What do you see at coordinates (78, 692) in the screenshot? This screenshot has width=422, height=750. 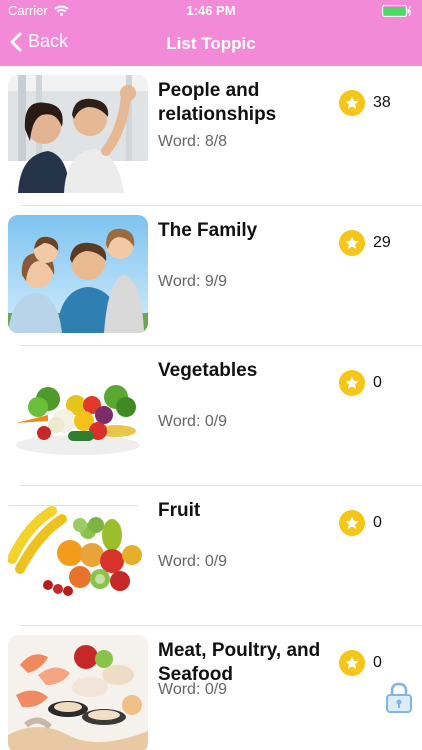 I see `meat-seafood-image` at bounding box center [78, 692].